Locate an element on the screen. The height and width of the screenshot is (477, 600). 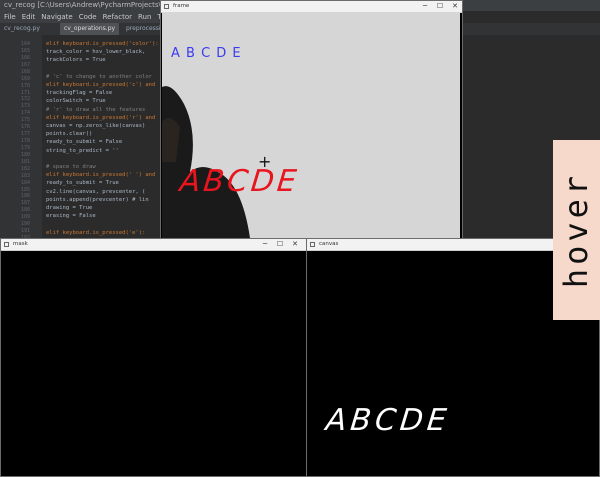
line-number: 178 is located at coordinates (25, 141).